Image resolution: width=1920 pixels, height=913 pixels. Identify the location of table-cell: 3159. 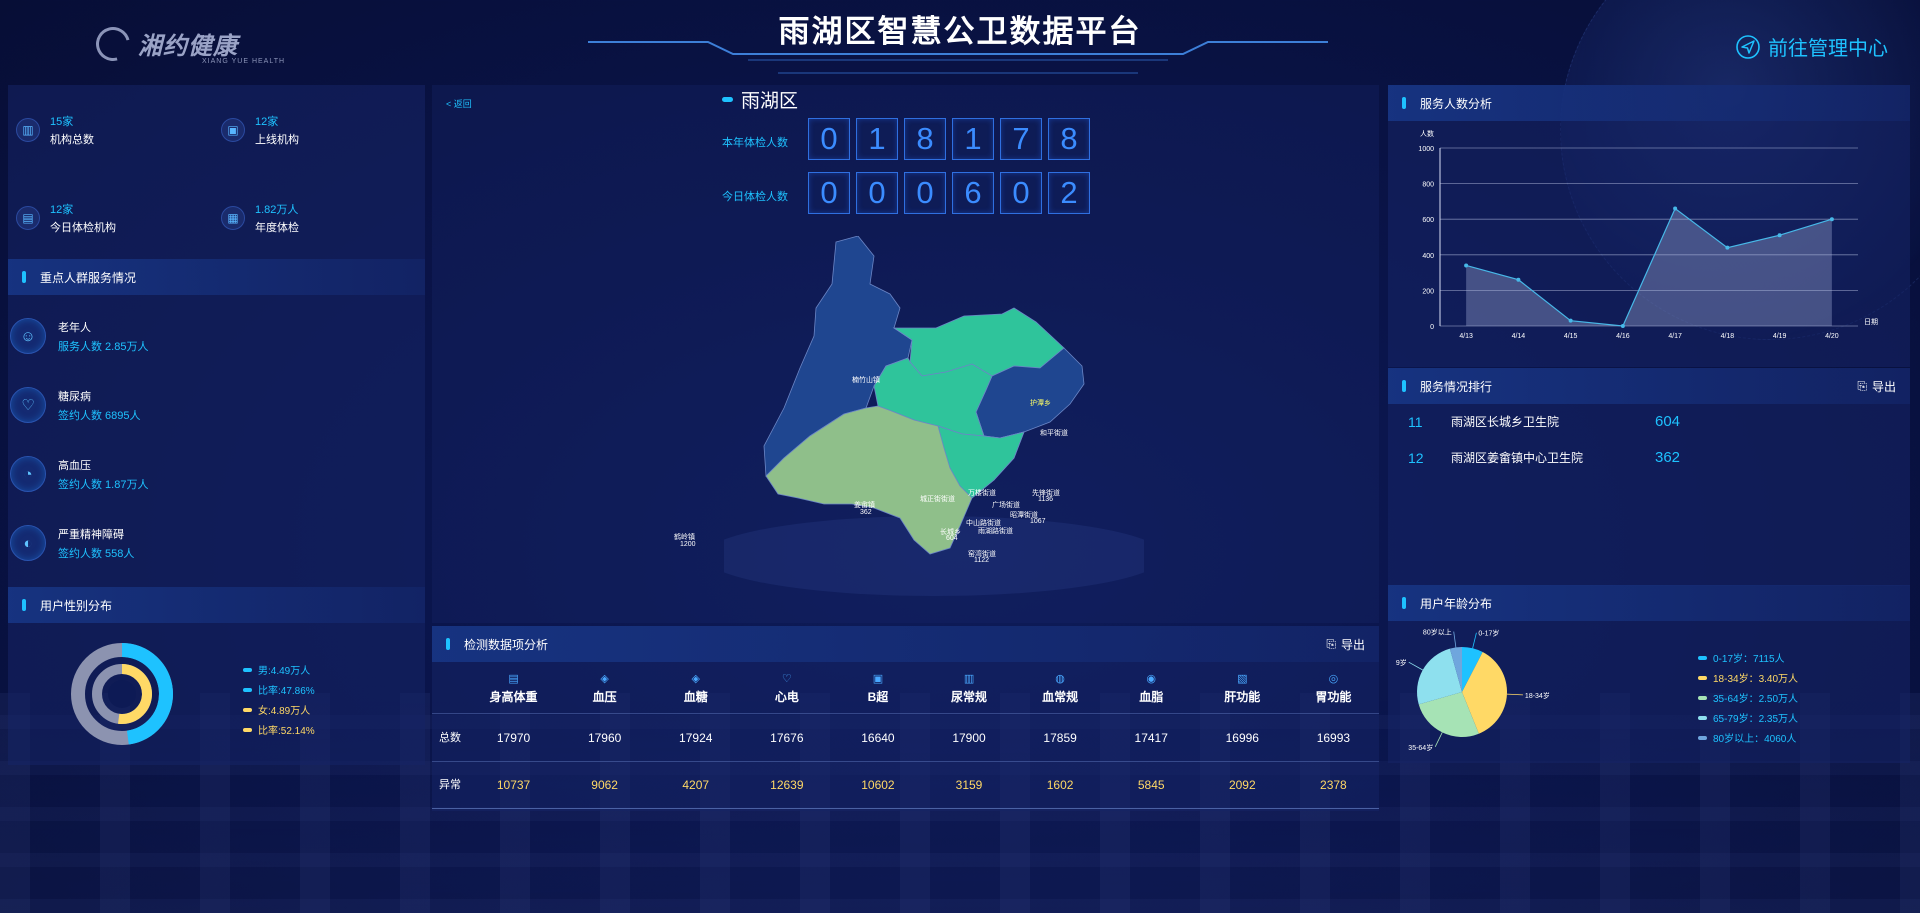
(969, 785).